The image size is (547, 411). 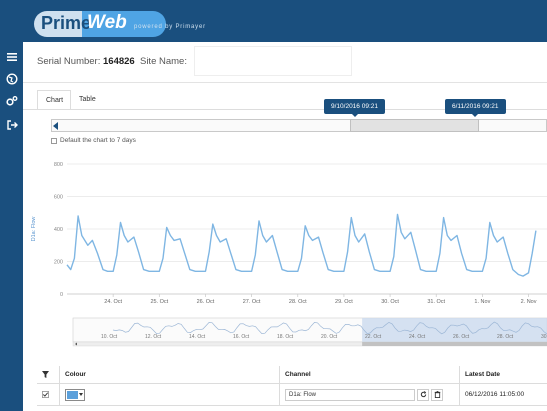 I want to click on channel-header: Channel, so click(x=369, y=374).